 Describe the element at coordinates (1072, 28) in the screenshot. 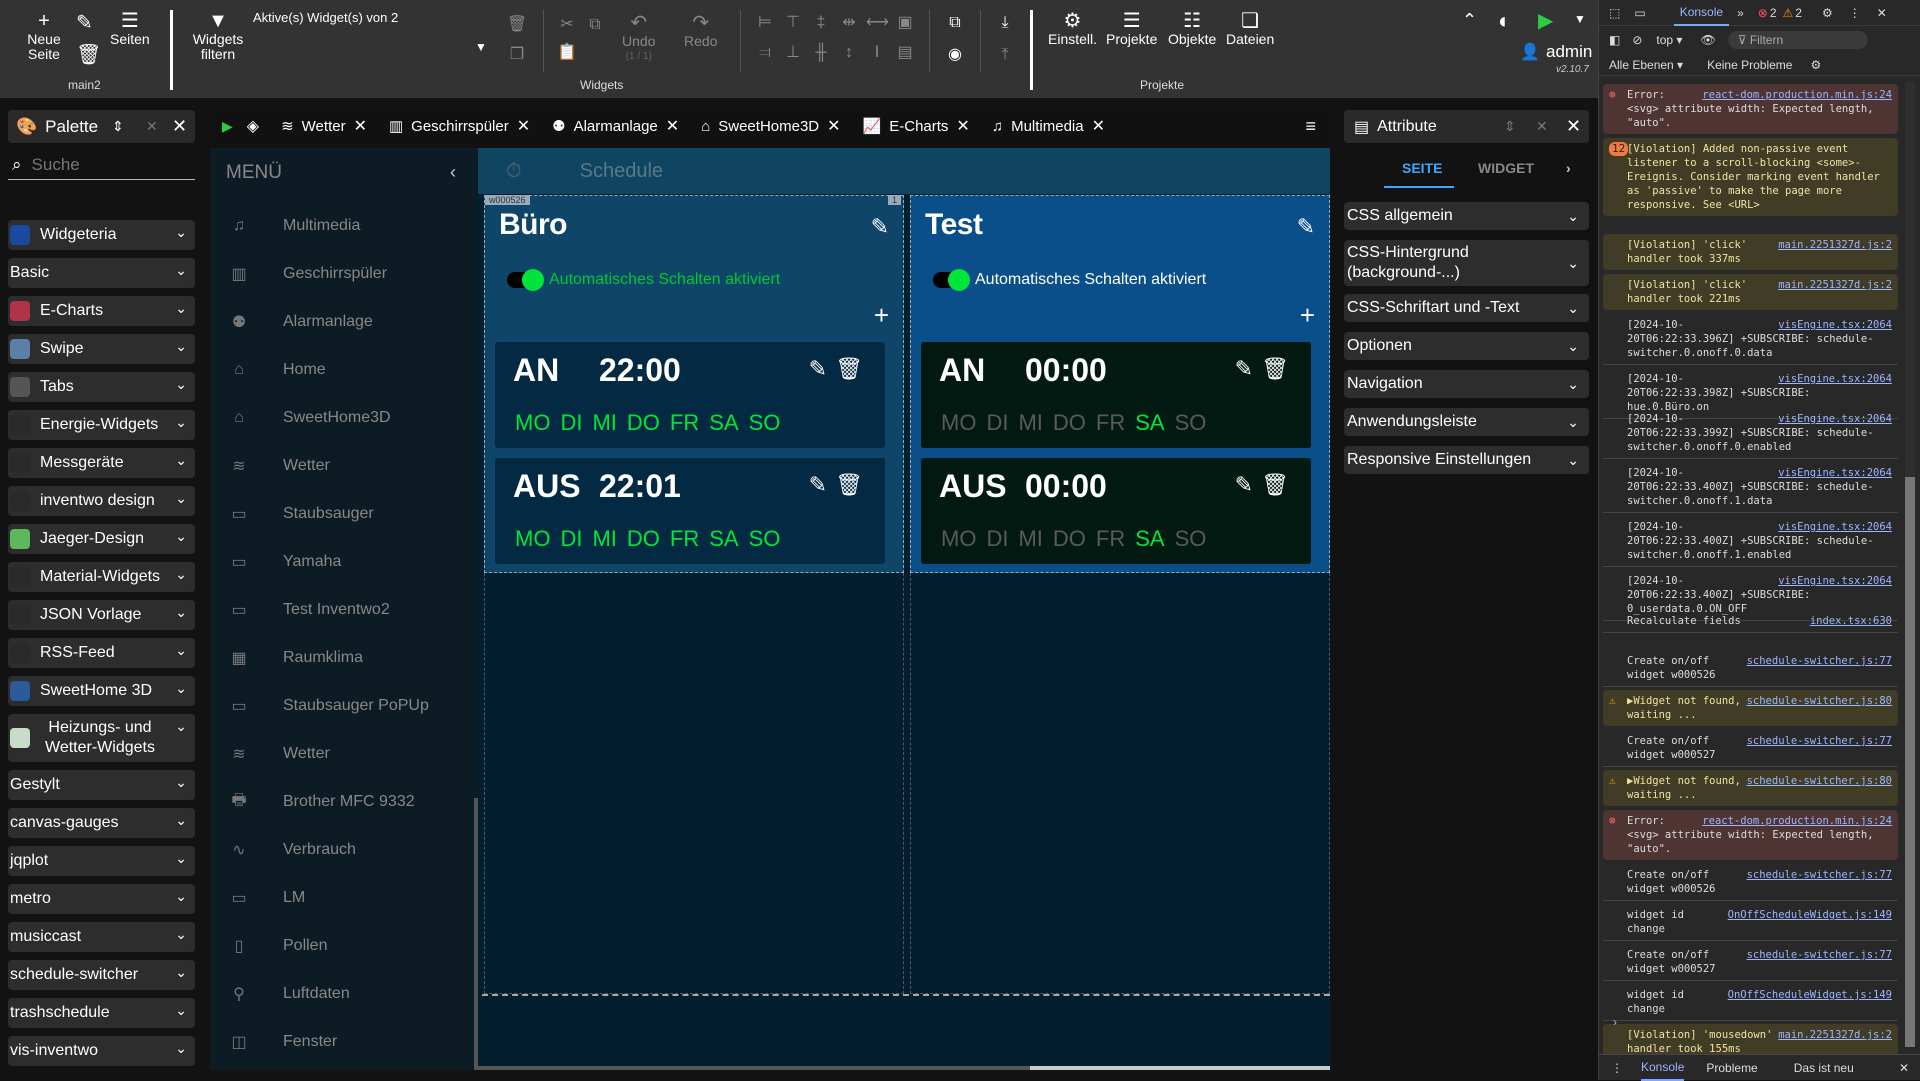

I see `settings-button: ⚙ Einstell.` at that location.